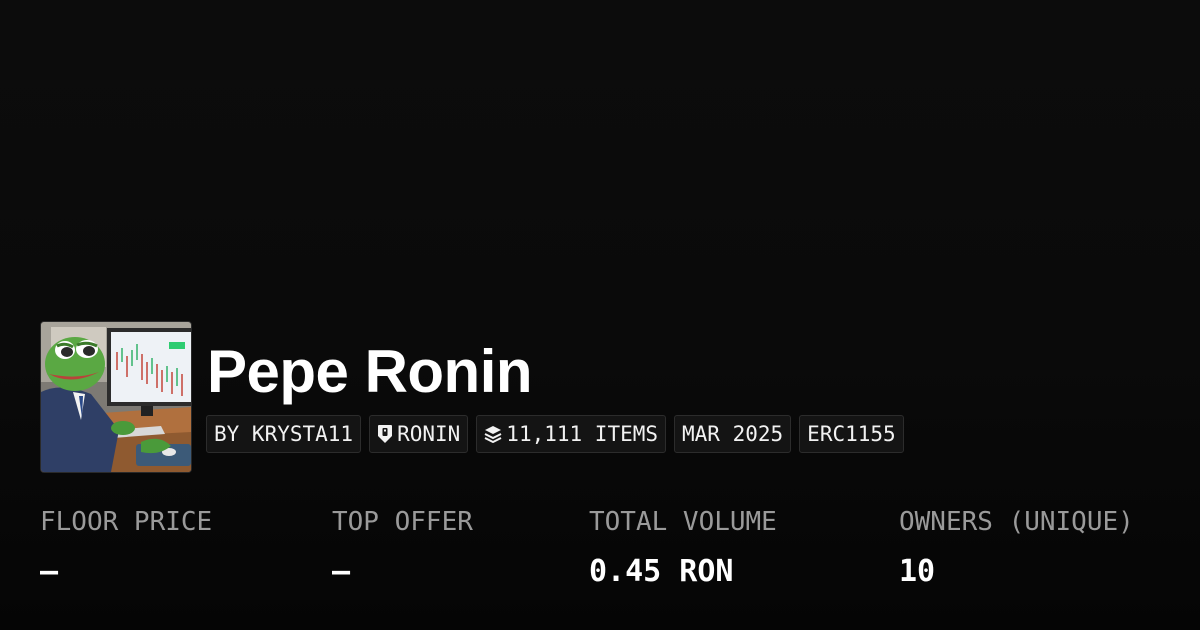 This screenshot has height=630, width=1200. I want to click on chain-tag-label: RONIN, so click(429, 434).